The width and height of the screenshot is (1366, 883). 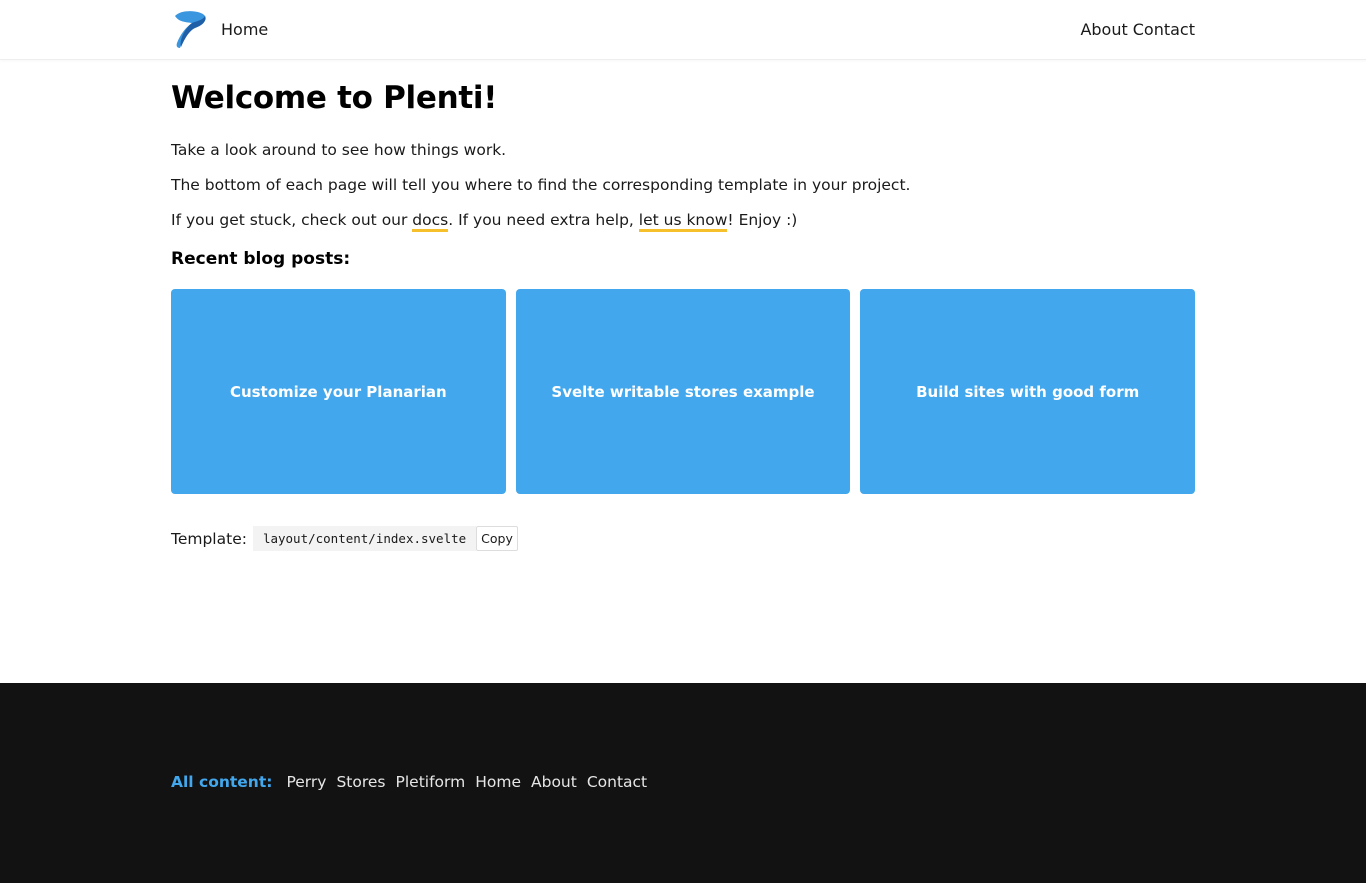 I want to click on blog-card: Svelte writable stores example, so click(x=683, y=391).